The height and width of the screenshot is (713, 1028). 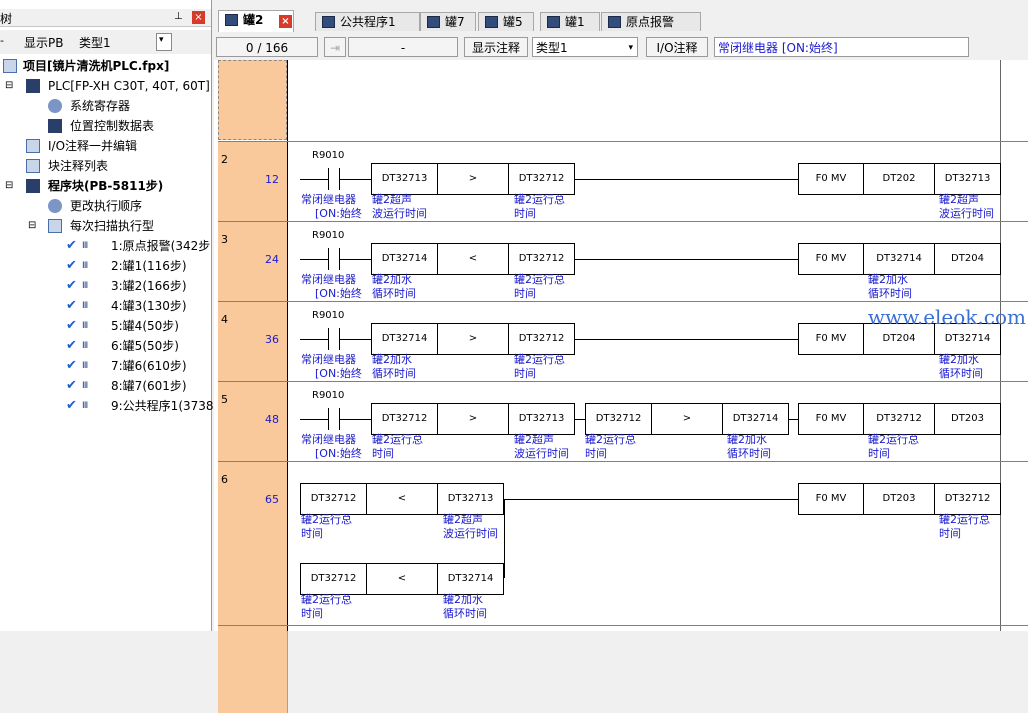 I want to click on goto-icon: ⇥, so click(x=335, y=47).